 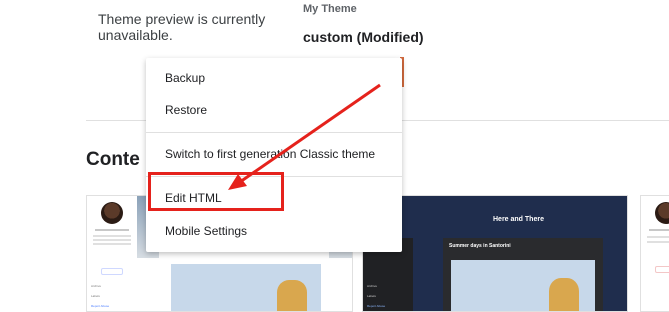 What do you see at coordinates (480, 246) in the screenshot?
I see `post-title: Summer days in Santorini` at bounding box center [480, 246].